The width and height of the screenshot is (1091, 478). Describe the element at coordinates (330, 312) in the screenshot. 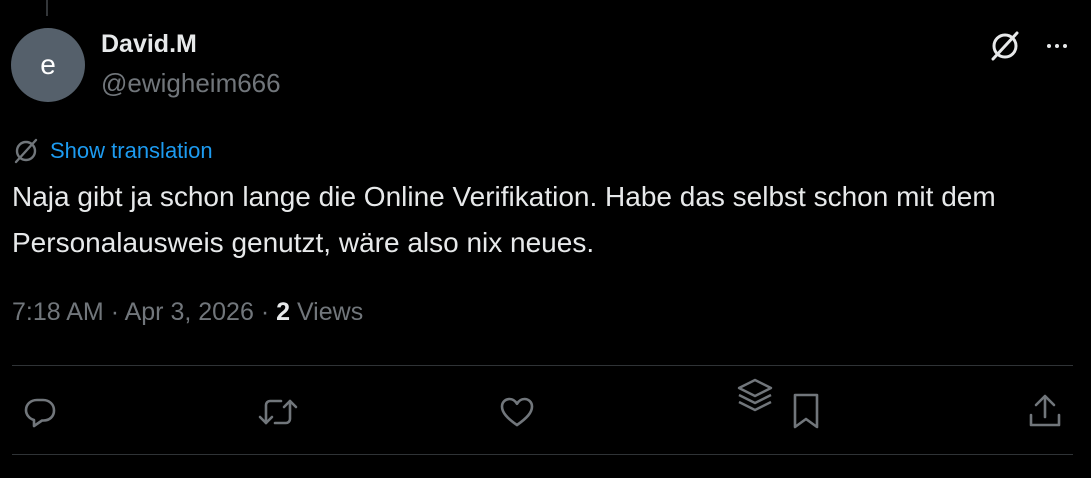

I see `views-label: Views` at that location.